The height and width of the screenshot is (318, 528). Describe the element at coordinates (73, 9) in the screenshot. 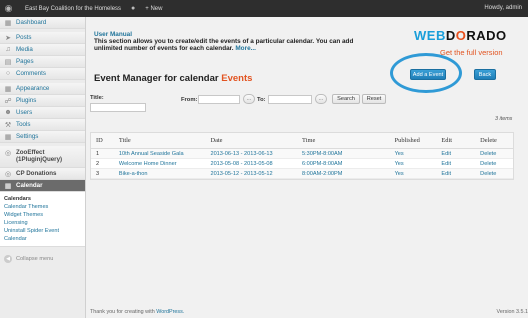

I see `site-name-link: East Bay Coalition for the Homeless` at that location.